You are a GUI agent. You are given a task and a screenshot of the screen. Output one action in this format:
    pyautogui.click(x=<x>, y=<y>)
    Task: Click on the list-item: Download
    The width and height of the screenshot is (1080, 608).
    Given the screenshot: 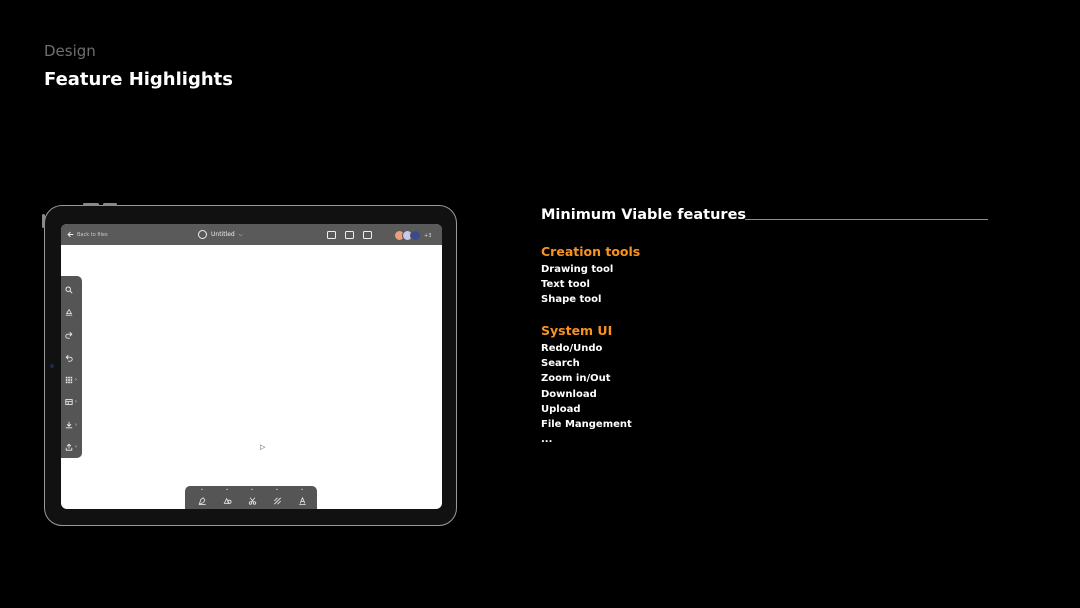 What is the action you would take?
    pyautogui.click(x=569, y=394)
    